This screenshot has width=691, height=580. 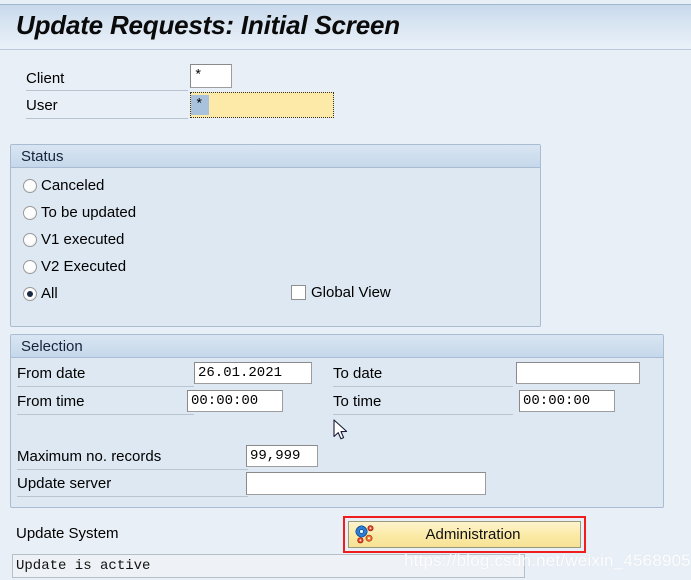 What do you see at coordinates (73, 185) in the screenshot?
I see `radio-label: Canceled` at bounding box center [73, 185].